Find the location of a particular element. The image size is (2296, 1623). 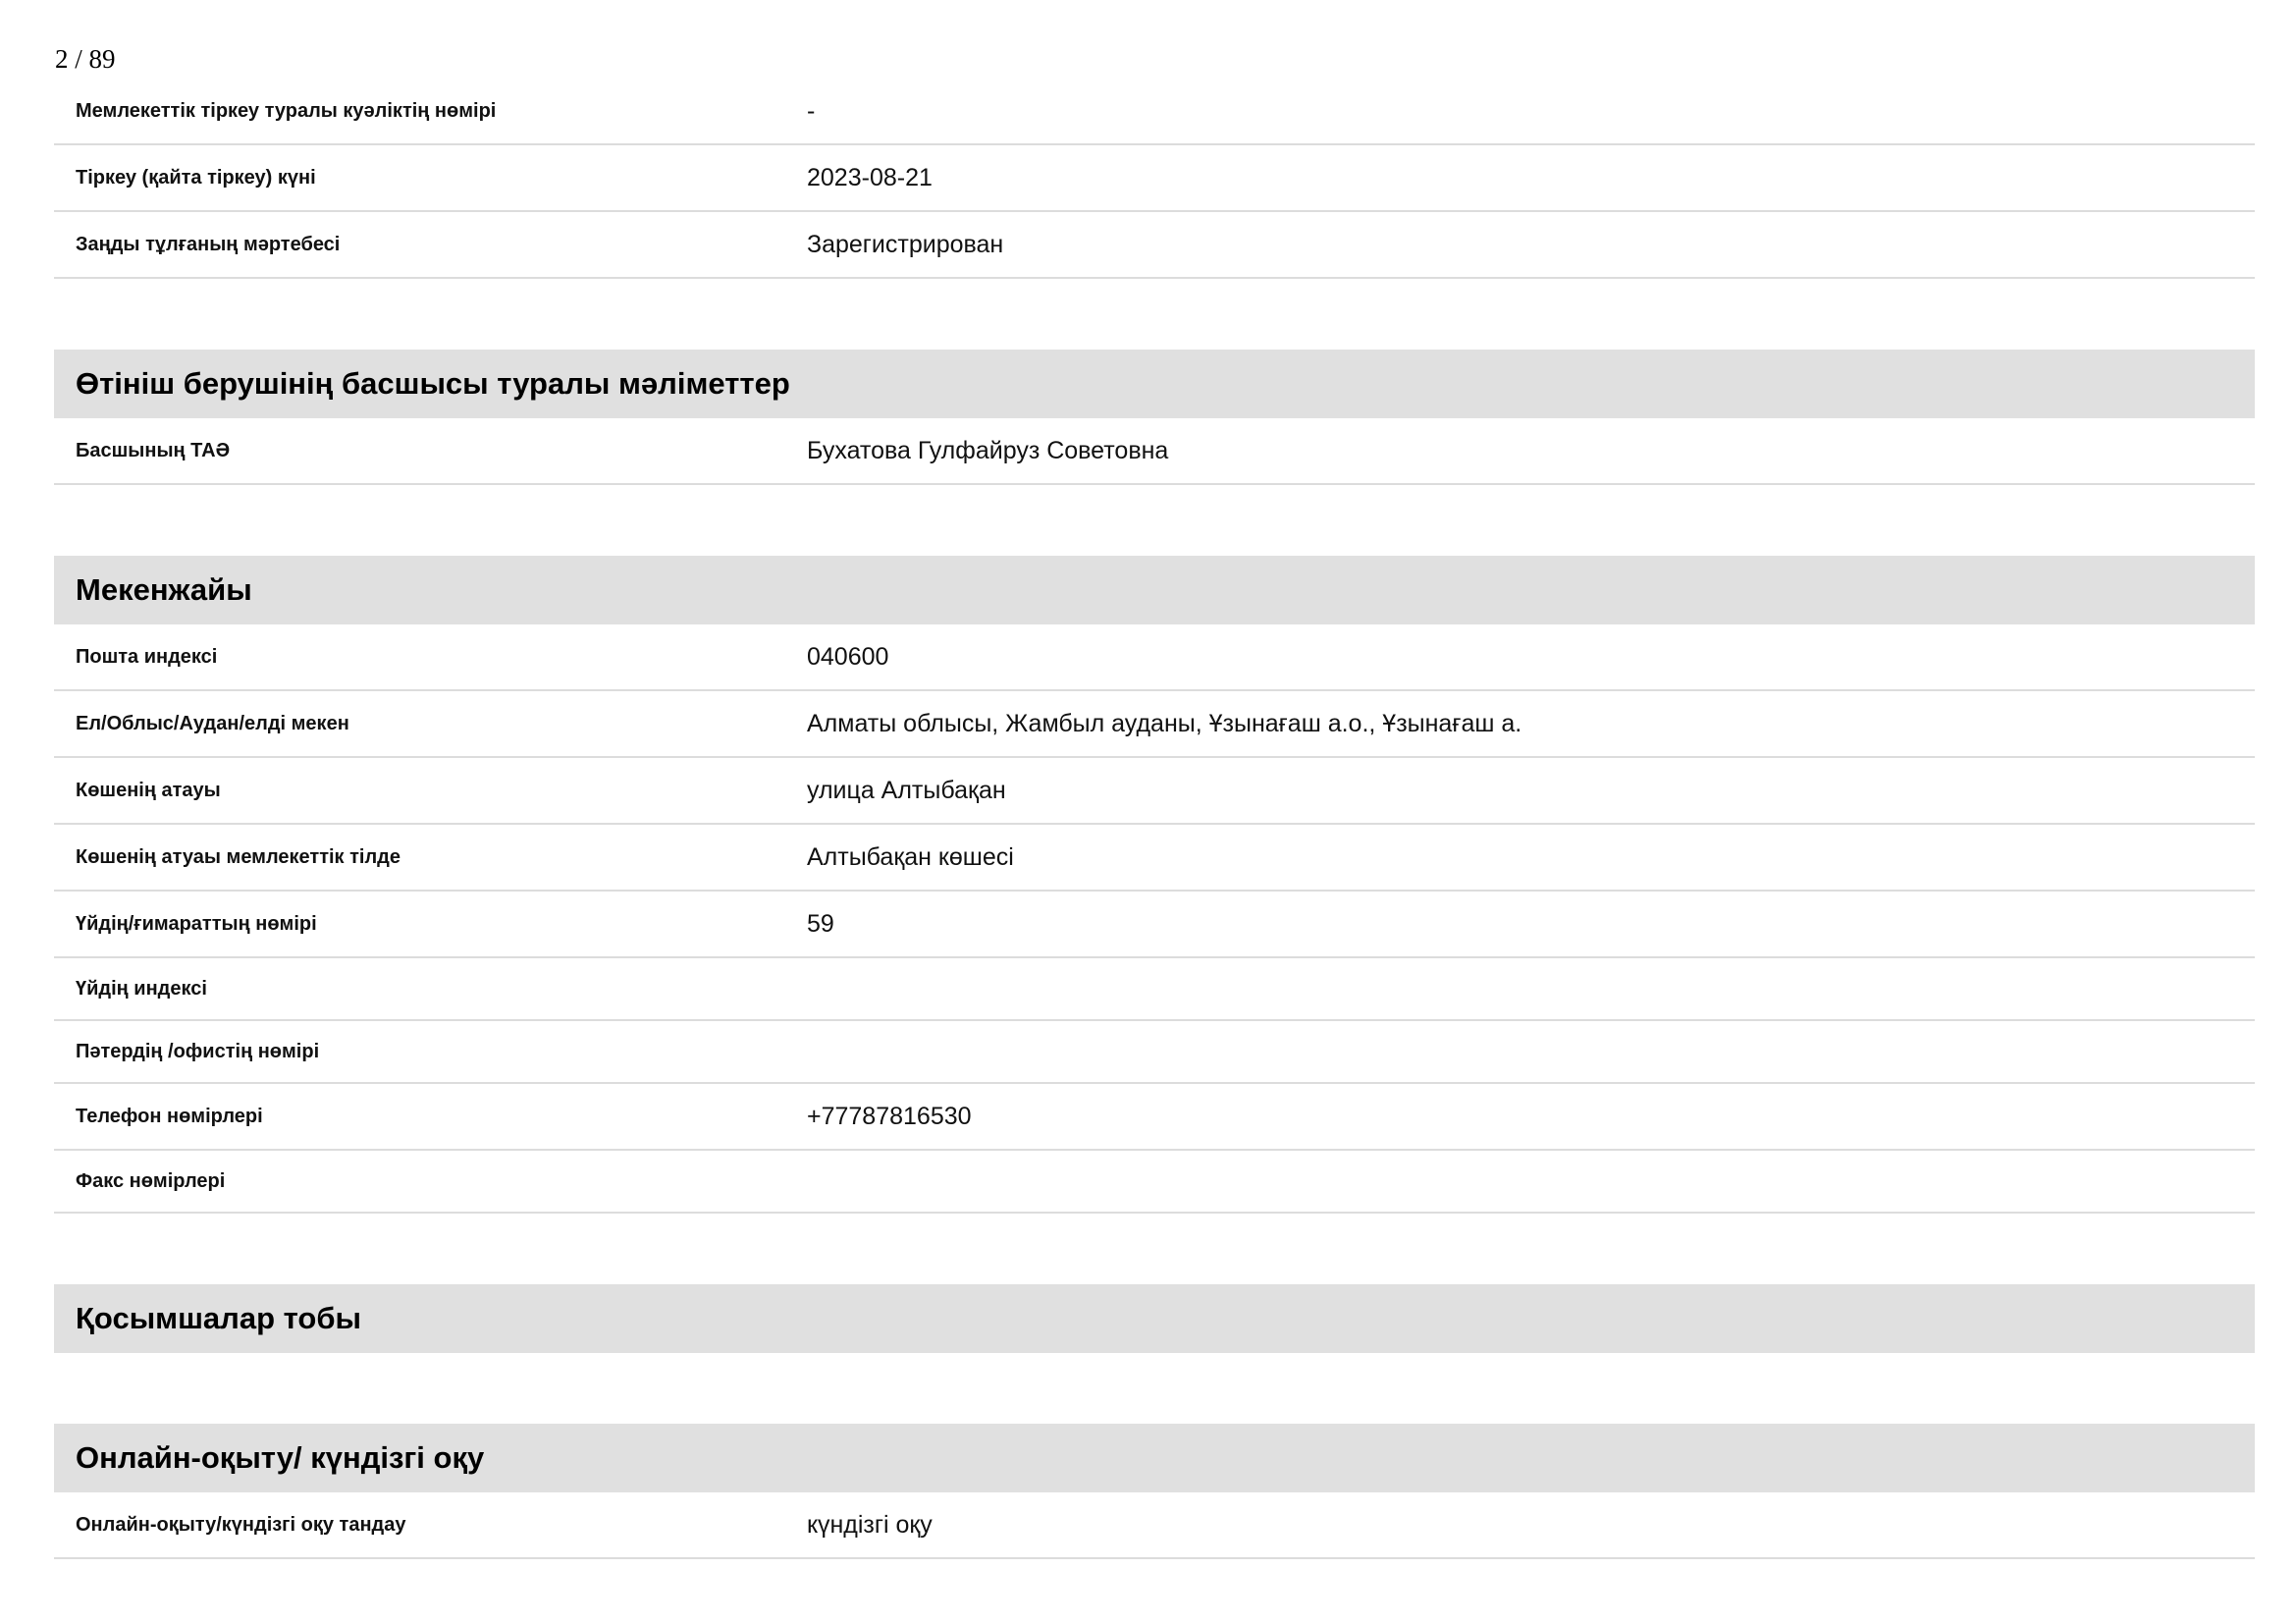

field-value: улица Алтыбақан is located at coordinates (906, 790).